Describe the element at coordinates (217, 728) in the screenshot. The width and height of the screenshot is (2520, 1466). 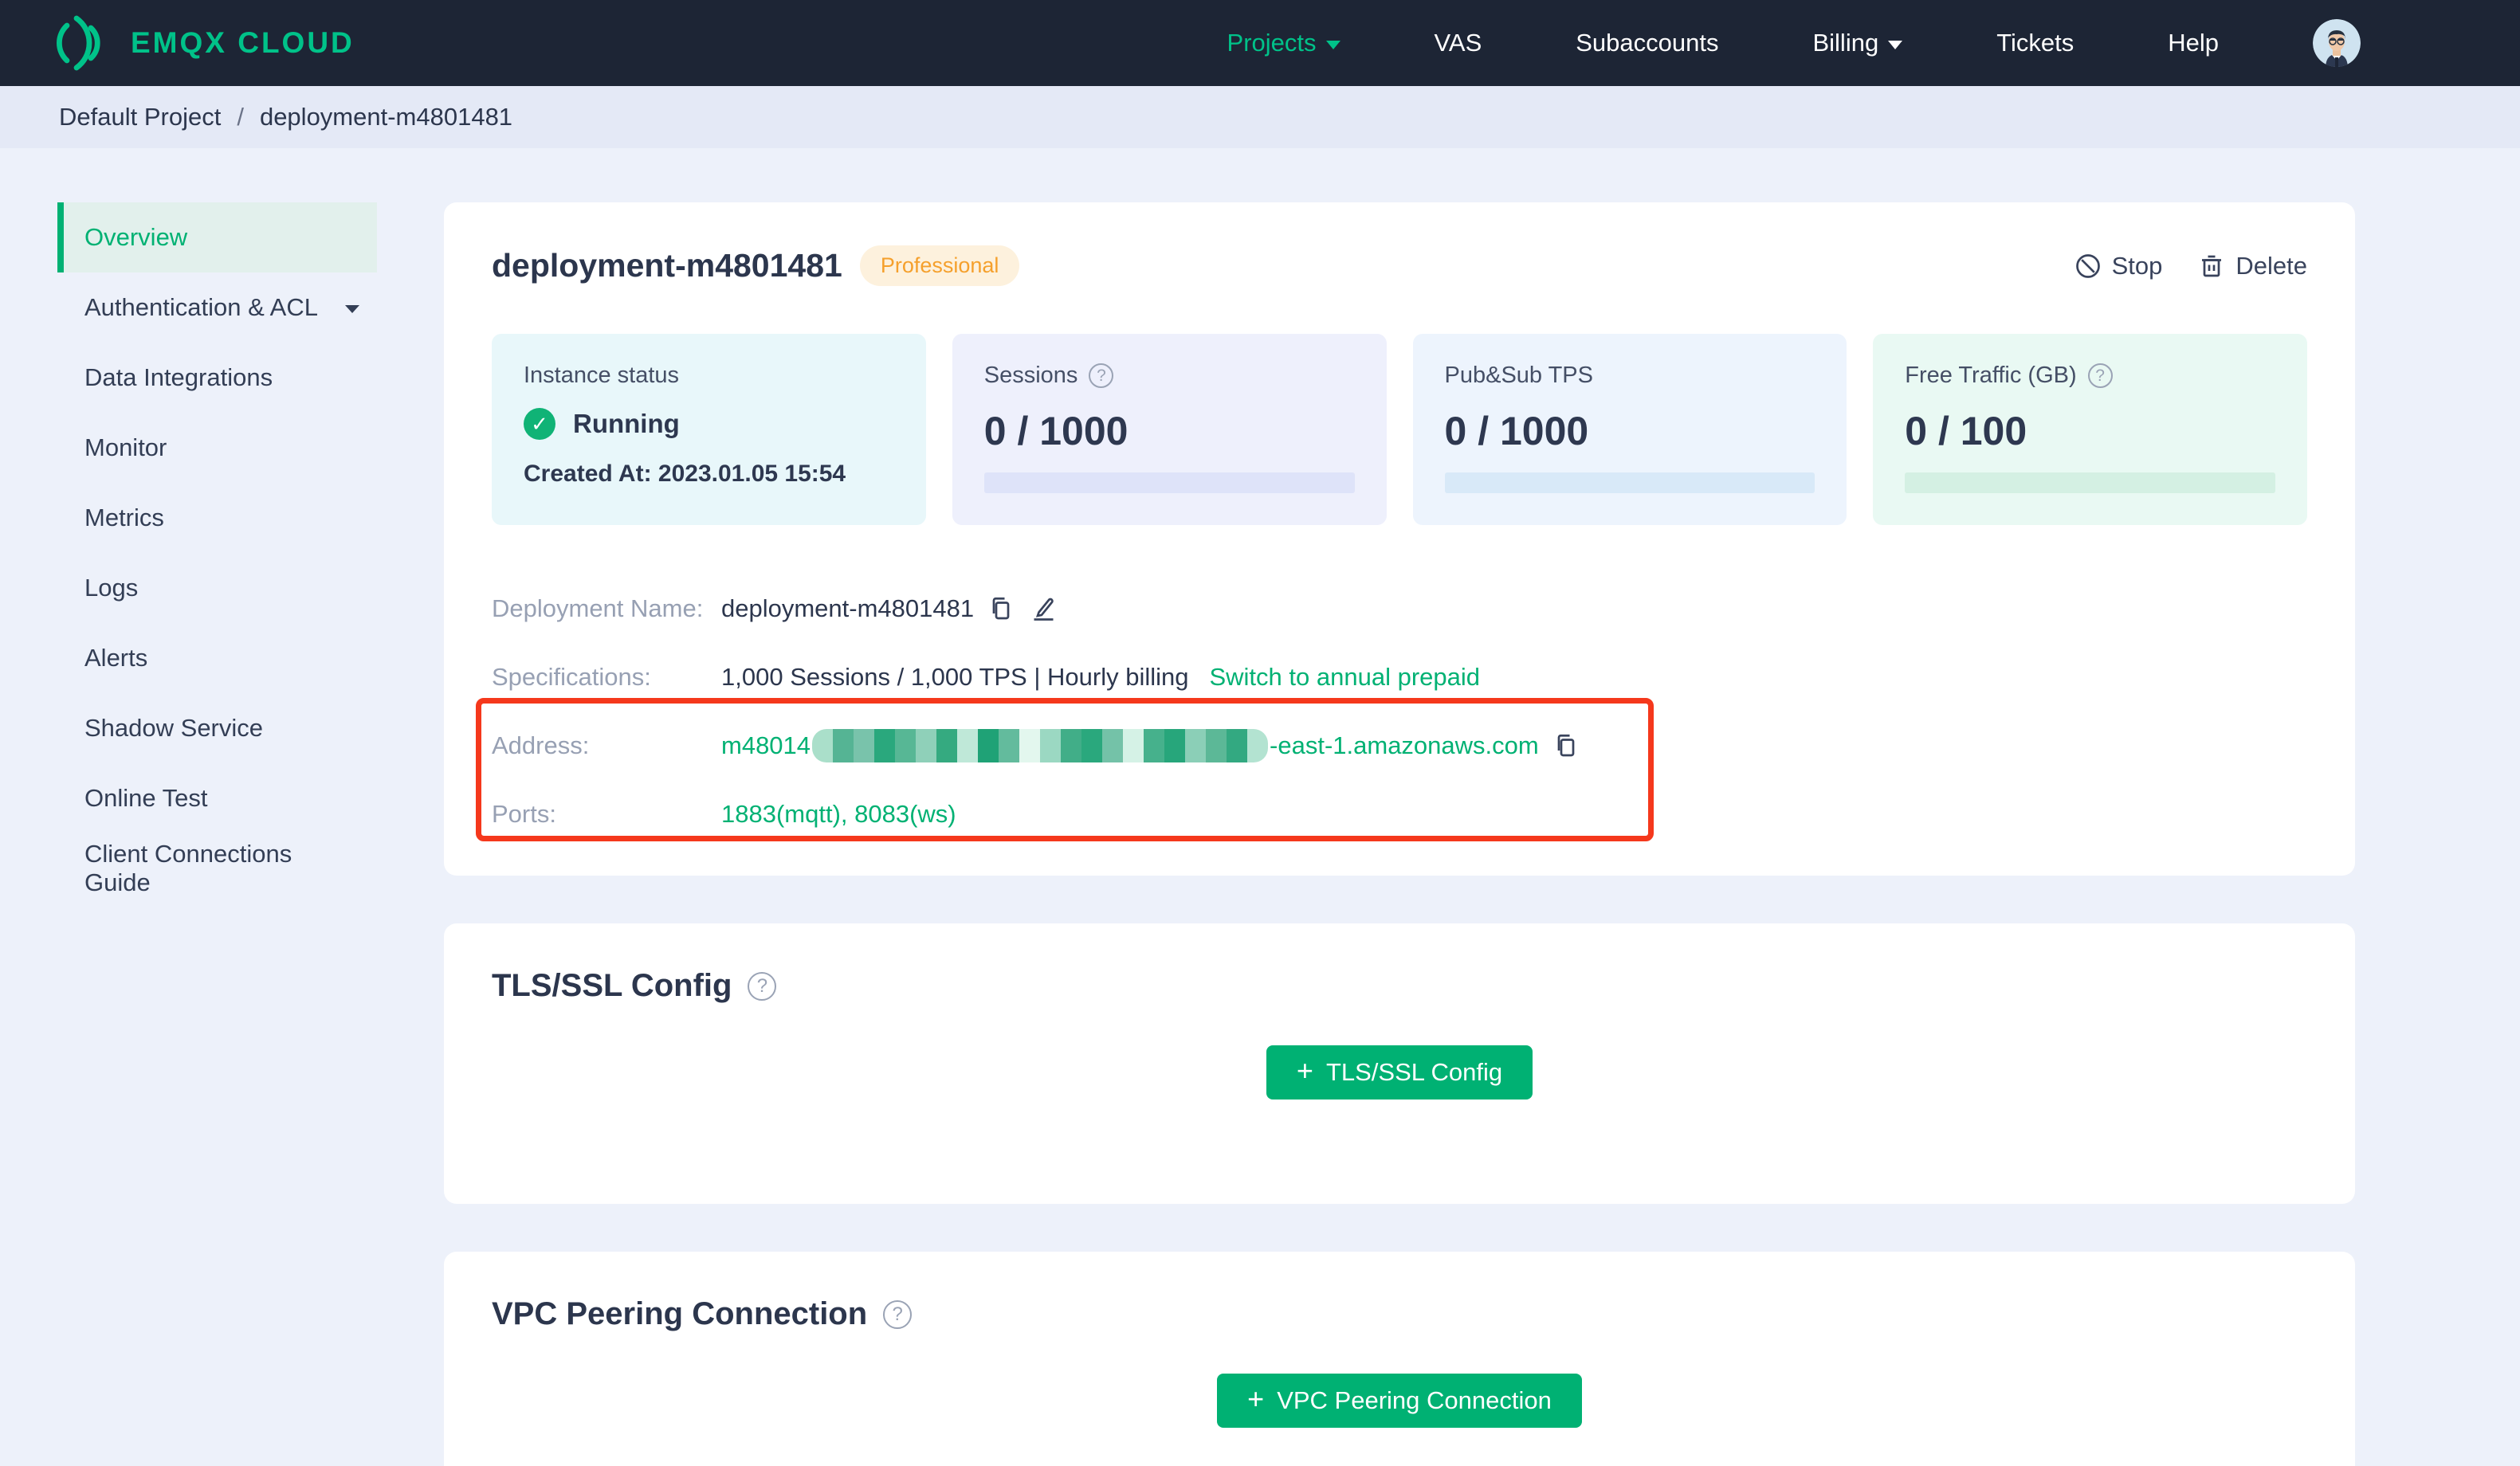
I see `sidebar-item-shadow-service: Shadow Service` at that location.